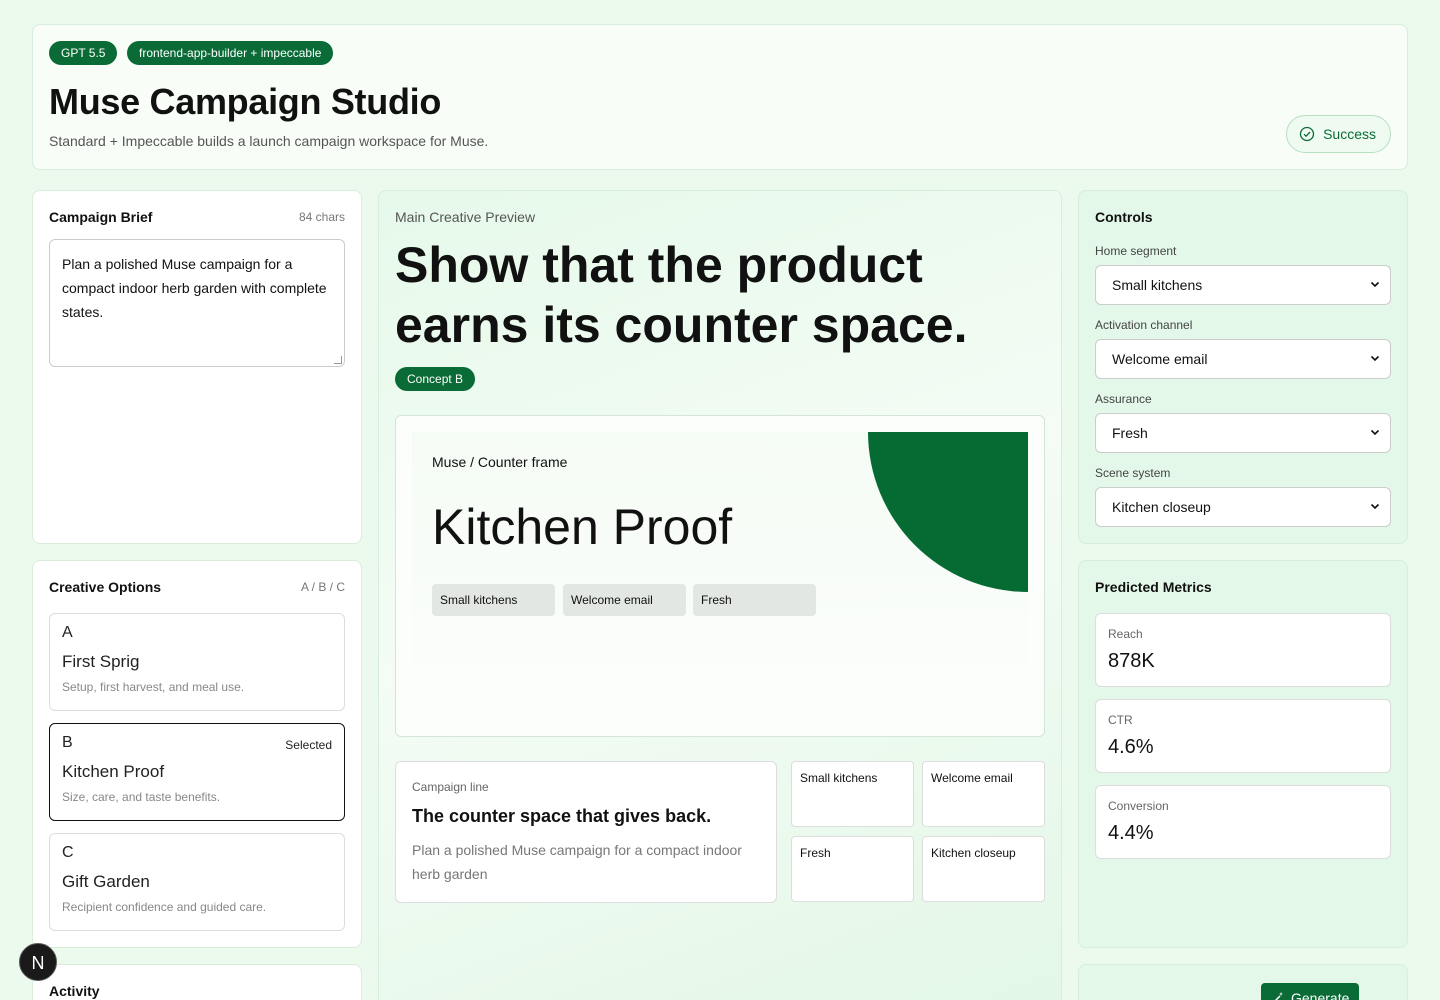 This screenshot has width=1440, height=1000. Describe the element at coordinates (1243, 736) in the screenshot. I see `metric-card-ctr: CTR 4.6%` at that location.